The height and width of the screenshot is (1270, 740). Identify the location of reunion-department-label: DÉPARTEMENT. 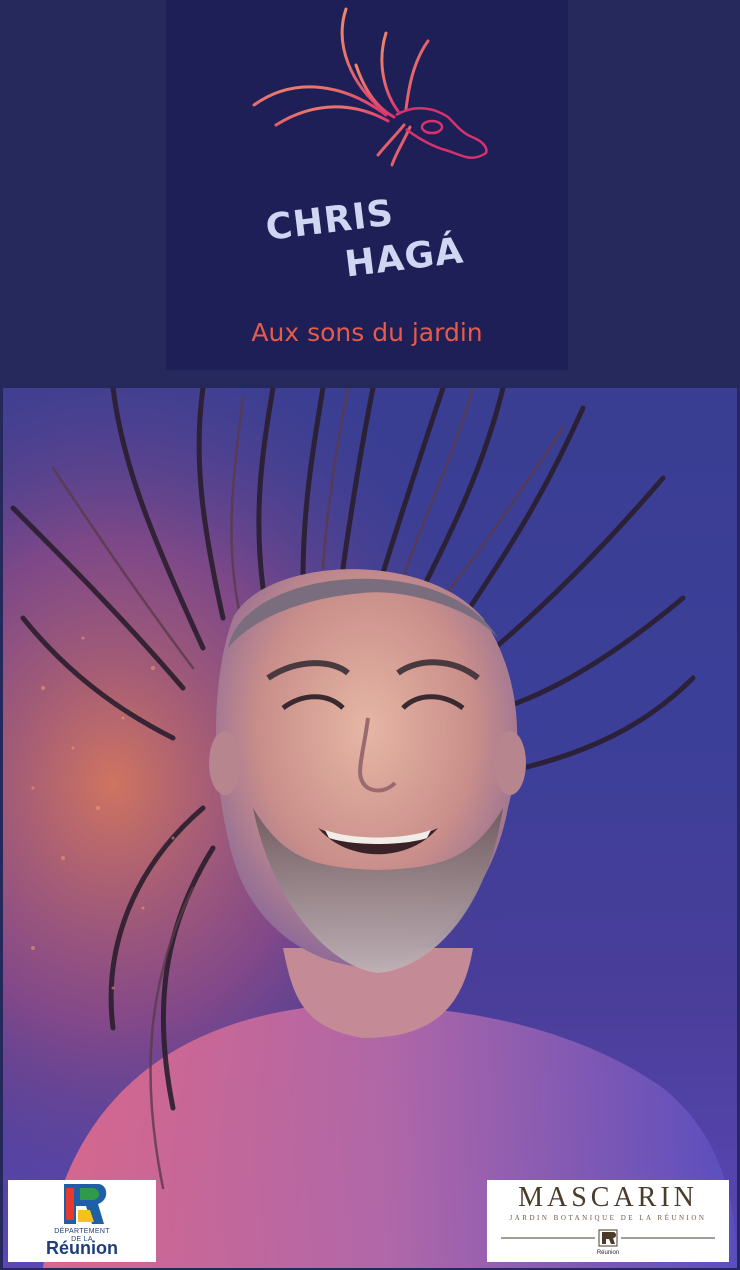
(82, 1231).